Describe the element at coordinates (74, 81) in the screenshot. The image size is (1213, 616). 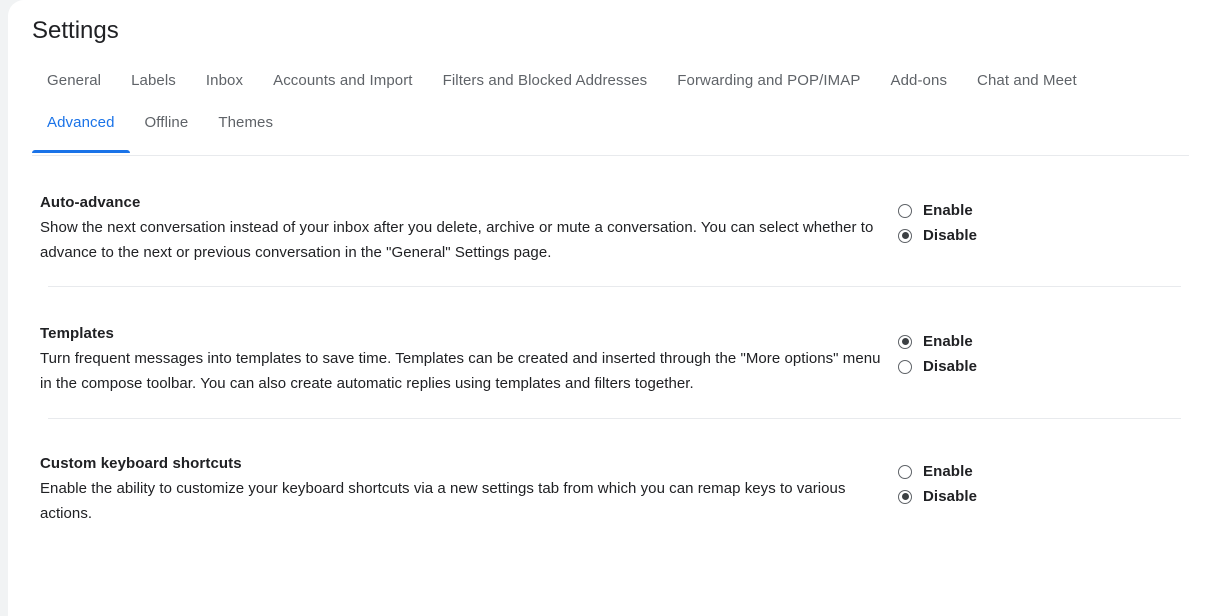
I see `tab-general: General` at that location.